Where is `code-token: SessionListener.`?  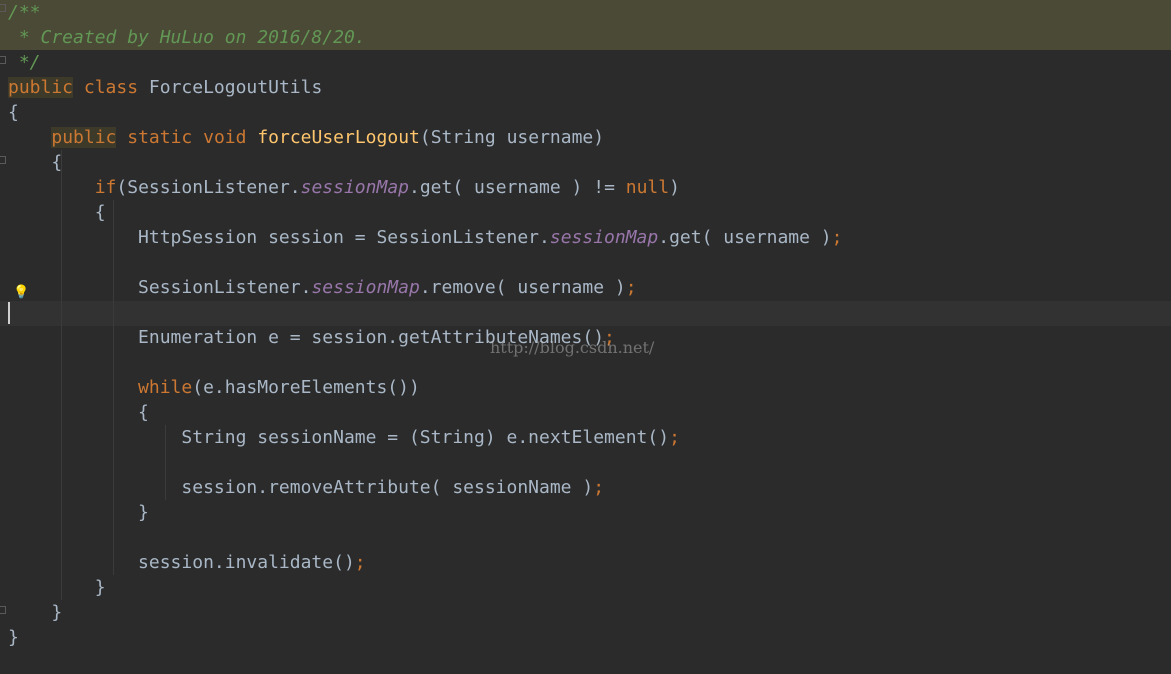
code-token: SessionListener. is located at coordinates (160, 287).